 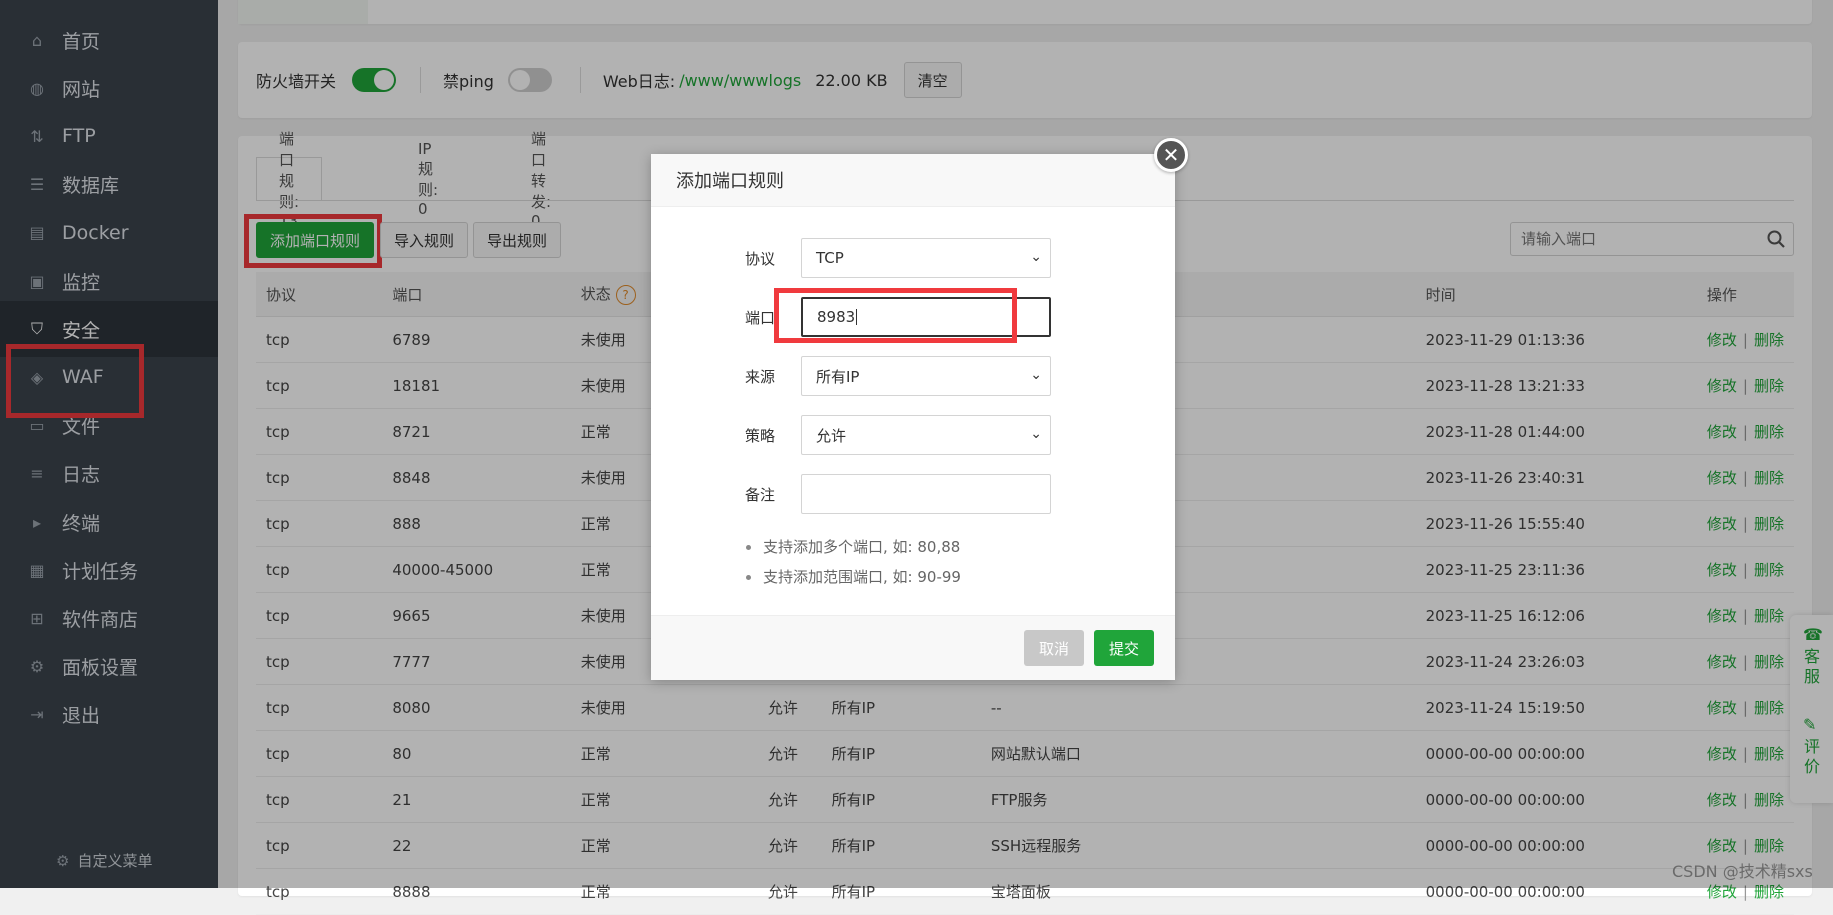 What do you see at coordinates (926, 494) in the screenshot?
I see `remark-input` at bounding box center [926, 494].